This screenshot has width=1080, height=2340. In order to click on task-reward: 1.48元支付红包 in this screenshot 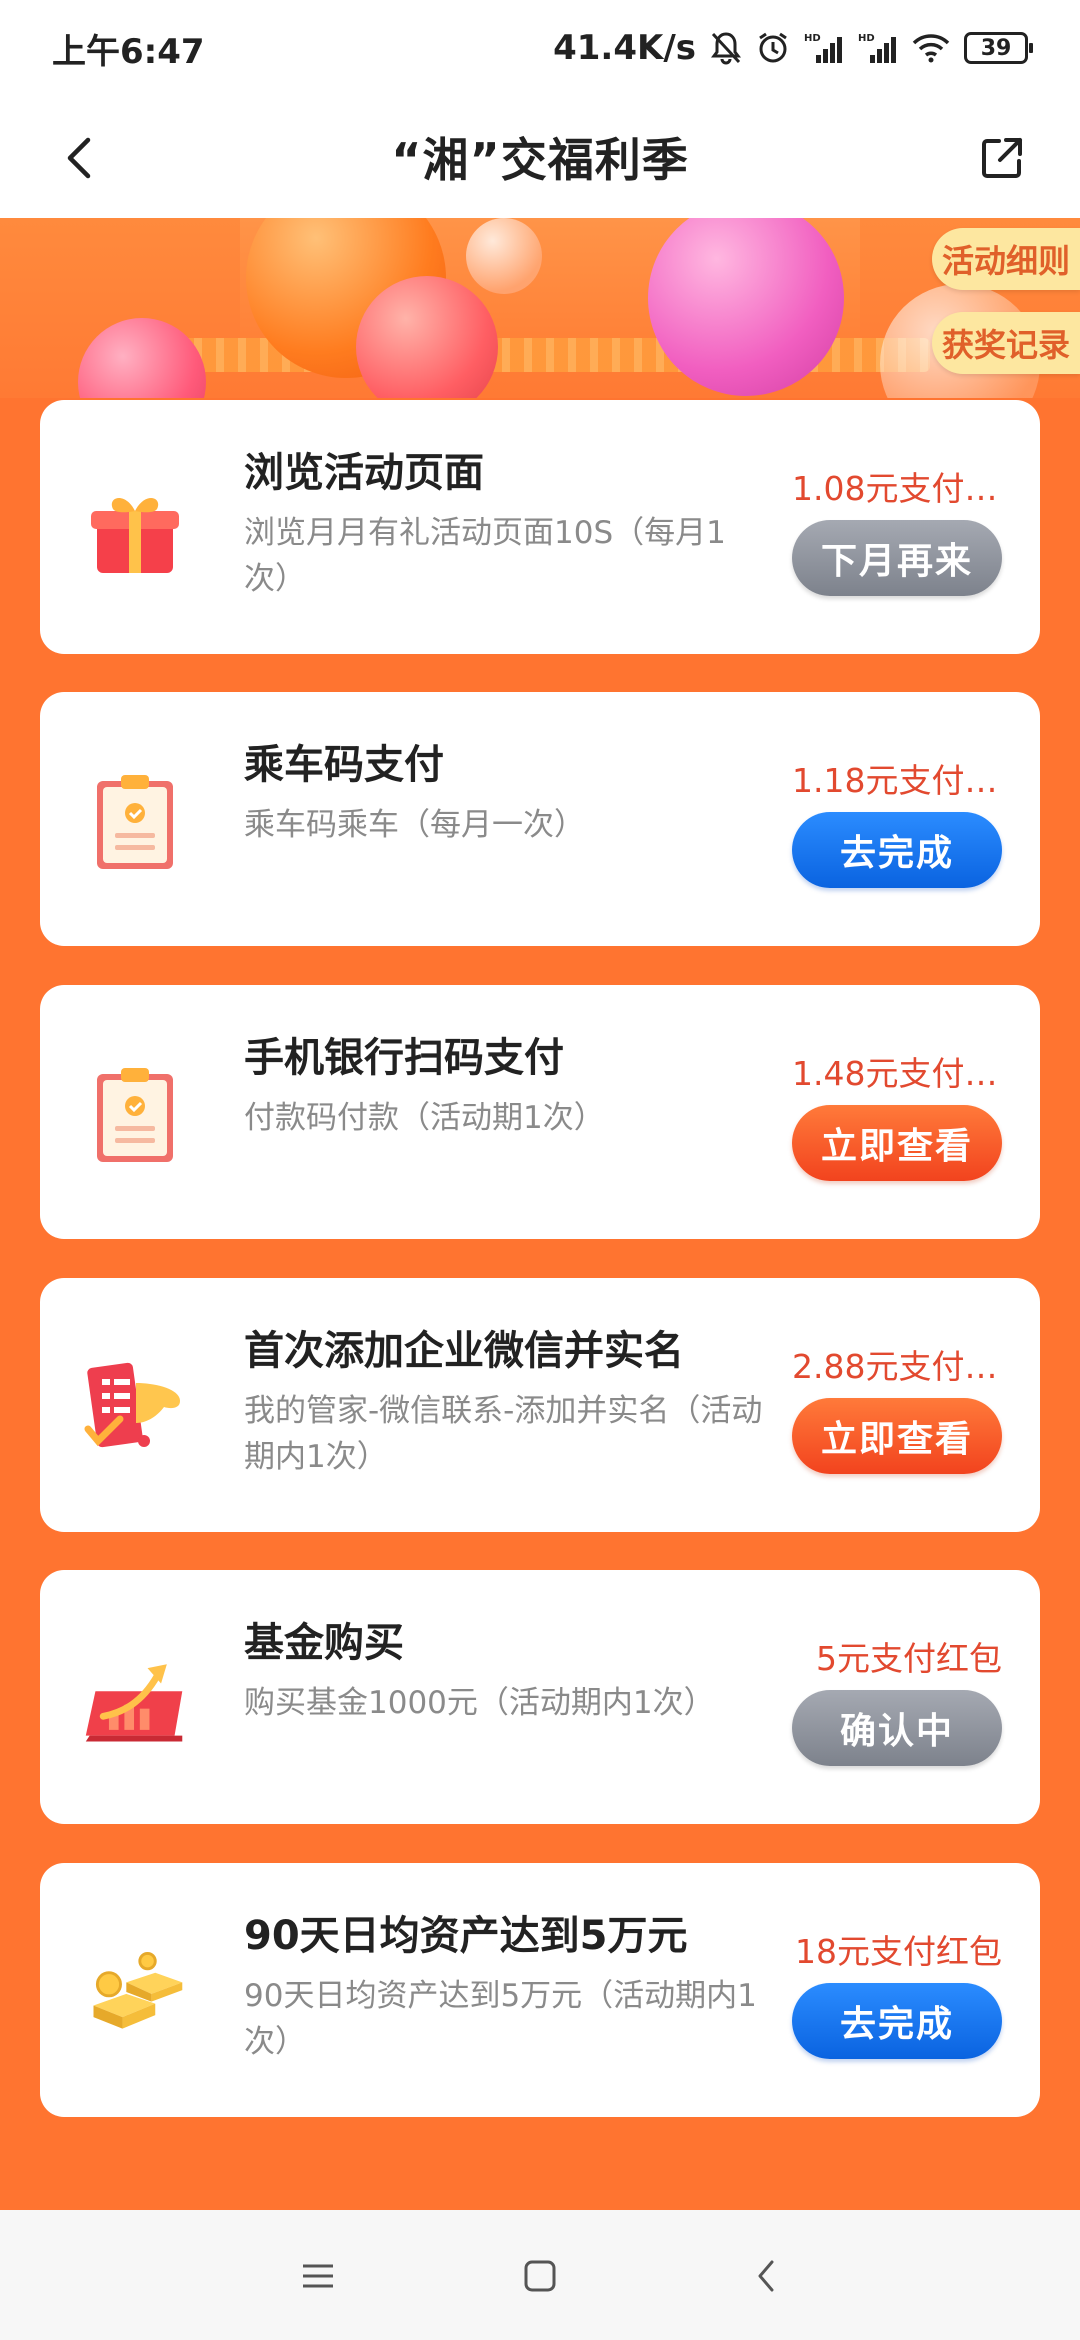, I will do `click(897, 1073)`.